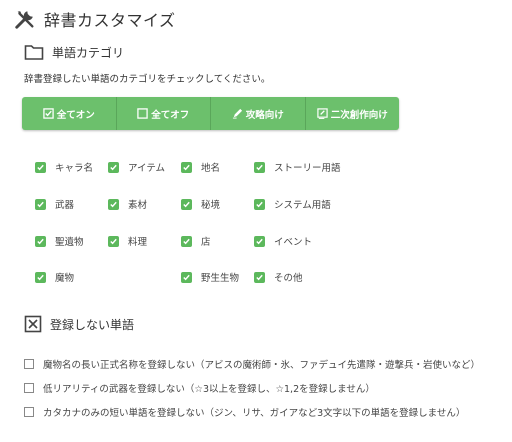 Image resolution: width=512 pixels, height=442 pixels. I want to click on strategy-preset-button: 攻略向け, so click(258, 113).